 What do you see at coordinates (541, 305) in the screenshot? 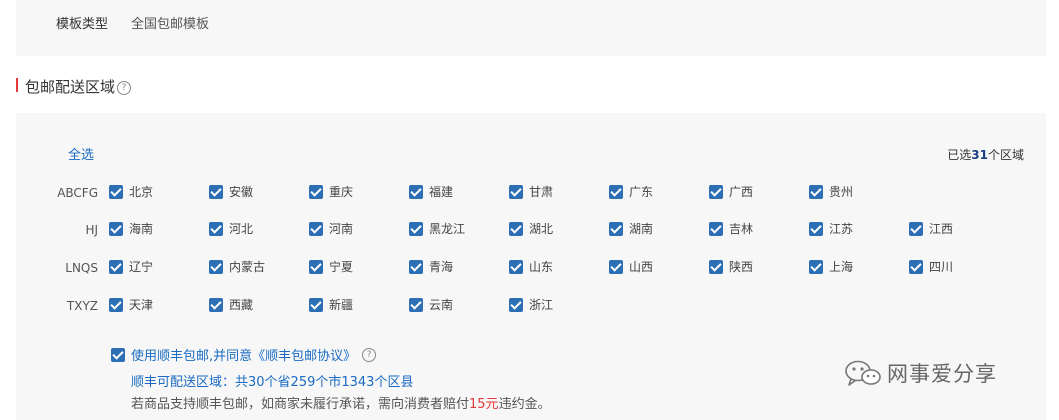
I see `region-name: 浙江` at bounding box center [541, 305].